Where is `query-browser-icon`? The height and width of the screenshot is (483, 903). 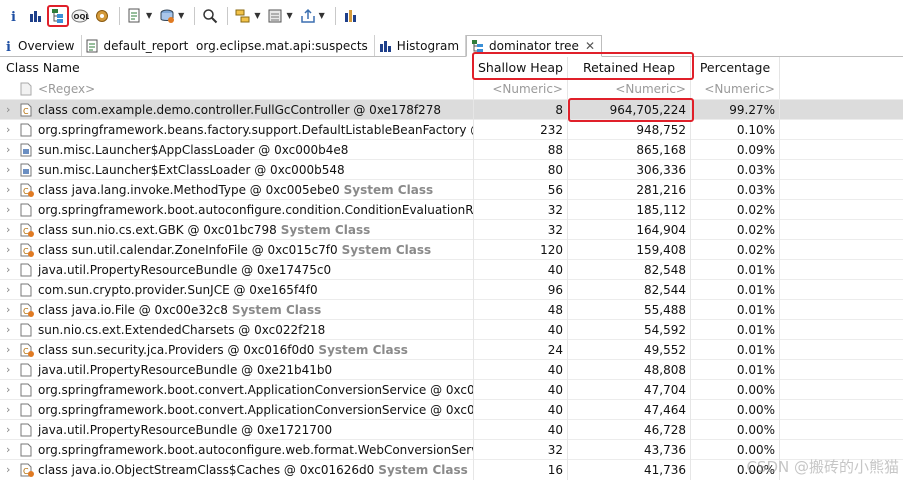 query-browser-icon is located at coordinates (167, 16).